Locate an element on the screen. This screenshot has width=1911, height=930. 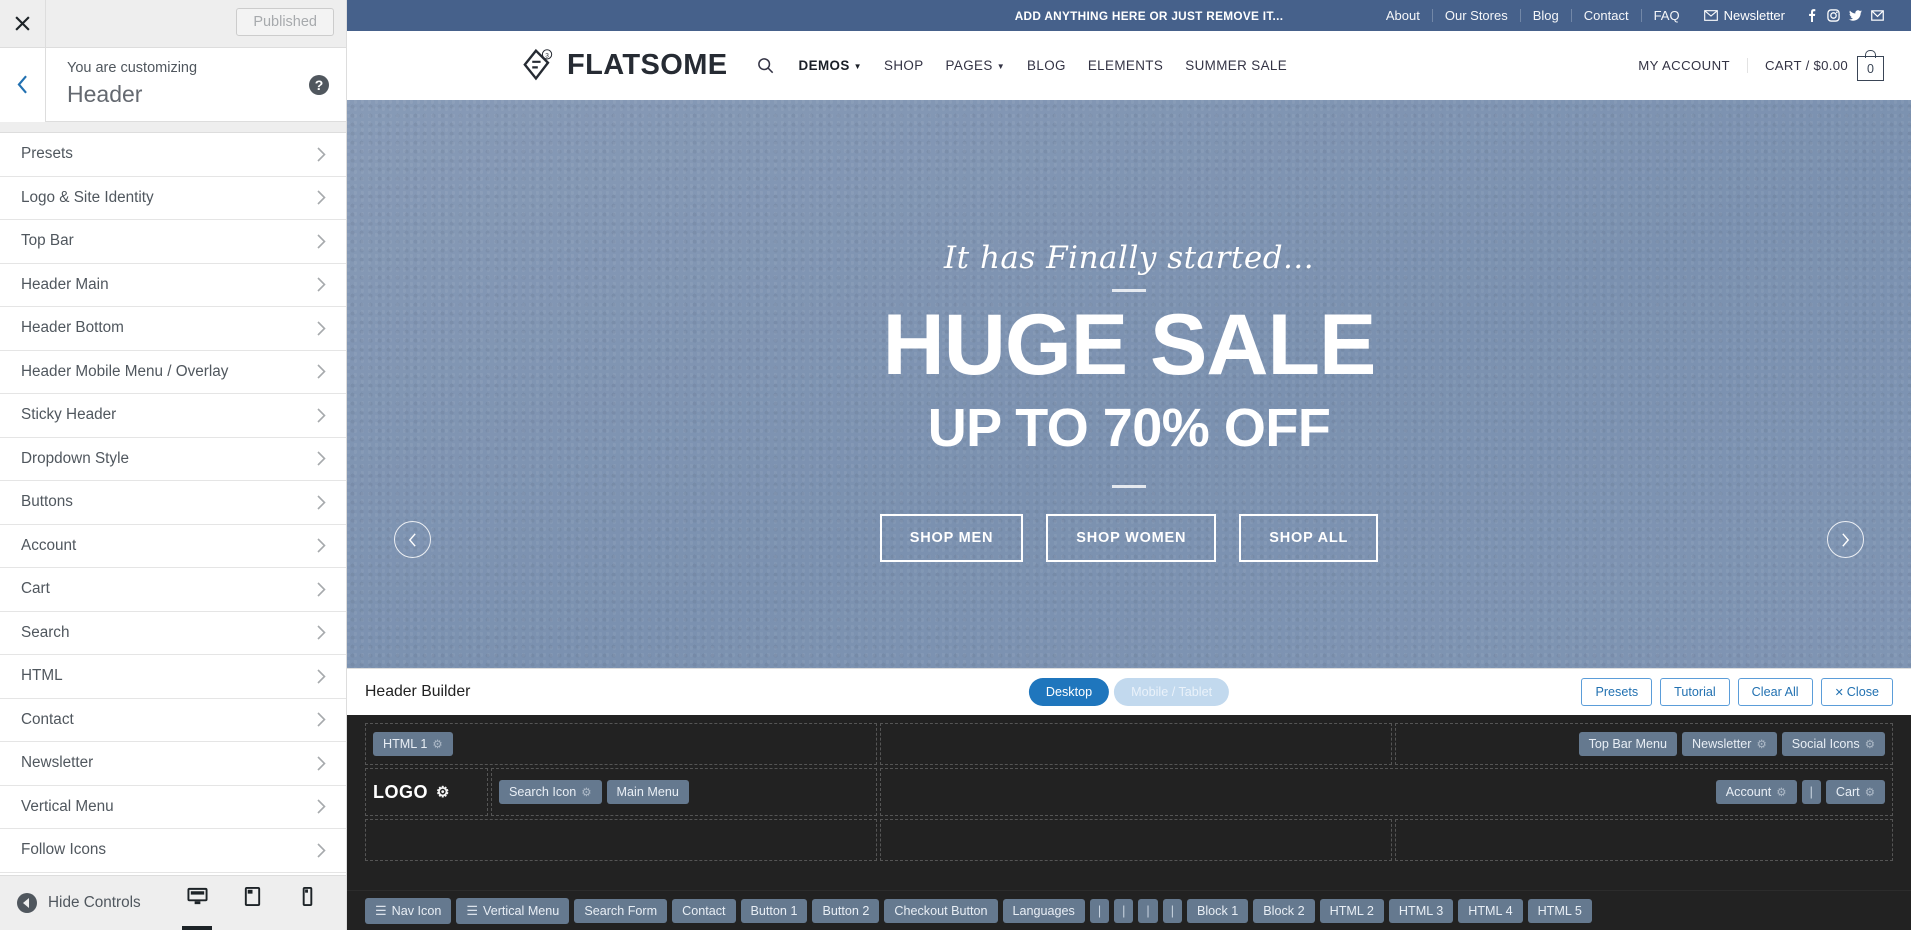
close-builder-button: ✕ Close is located at coordinates (1856, 692).